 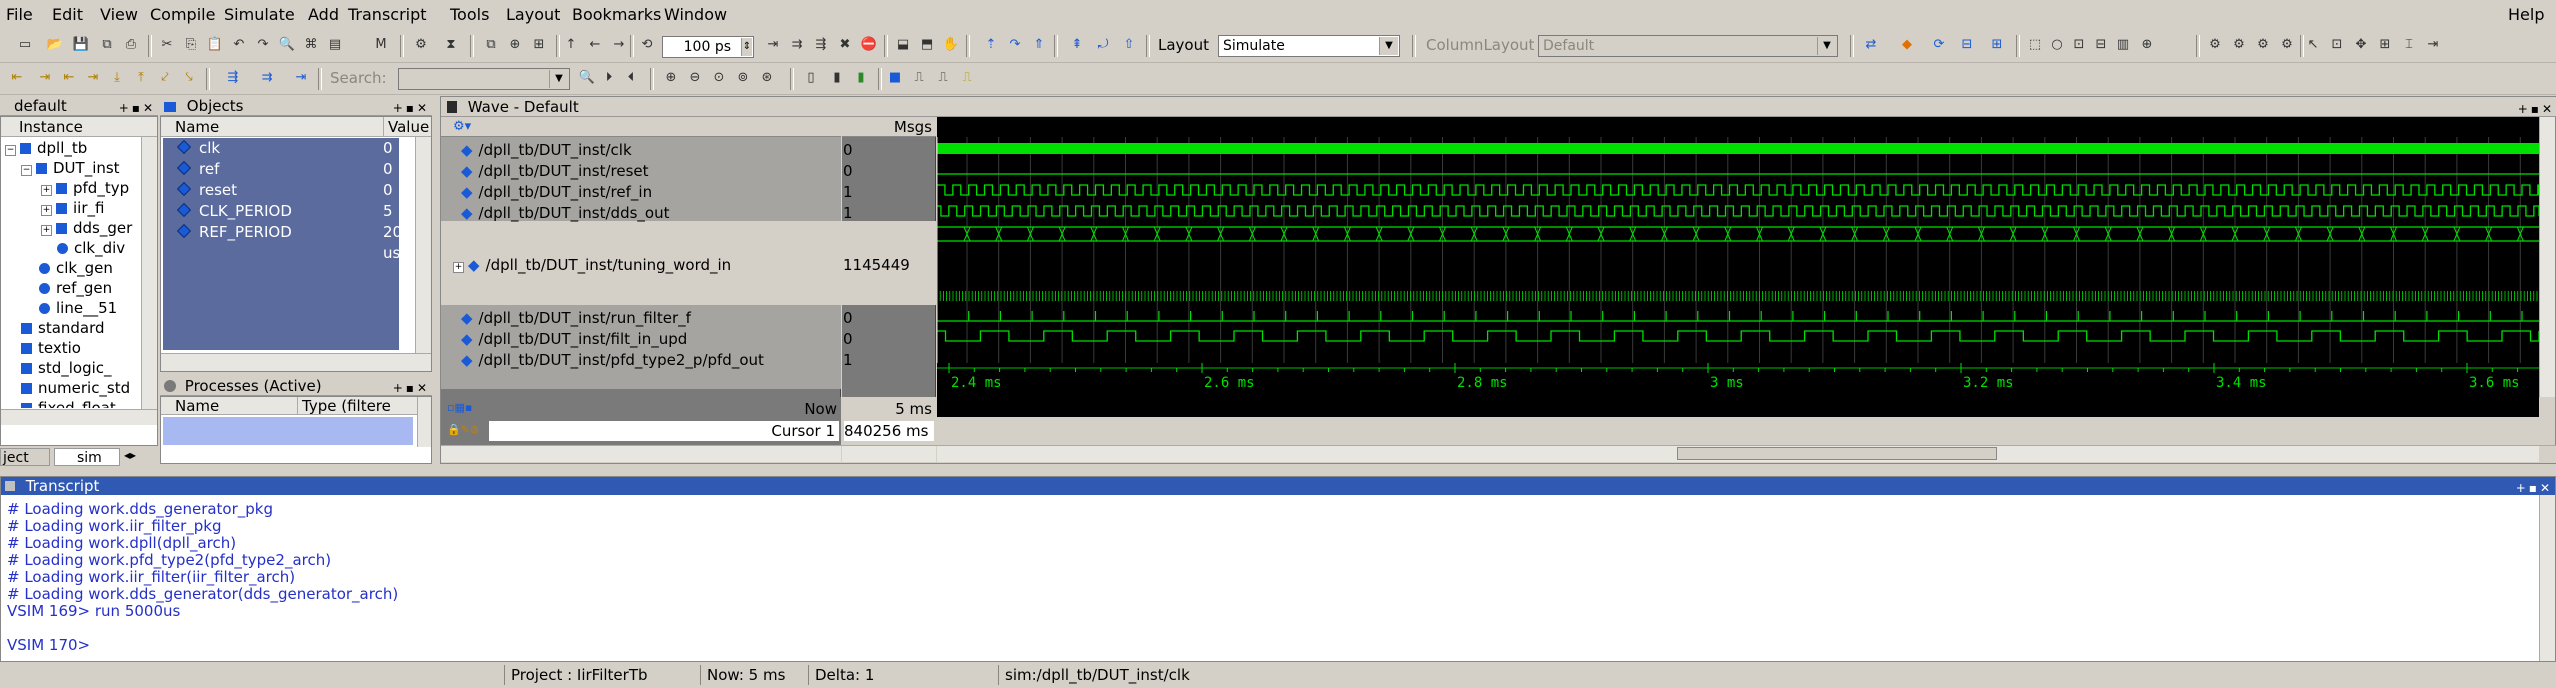 What do you see at coordinates (87, 457) in the screenshot?
I see `tab-sim: sim` at bounding box center [87, 457].